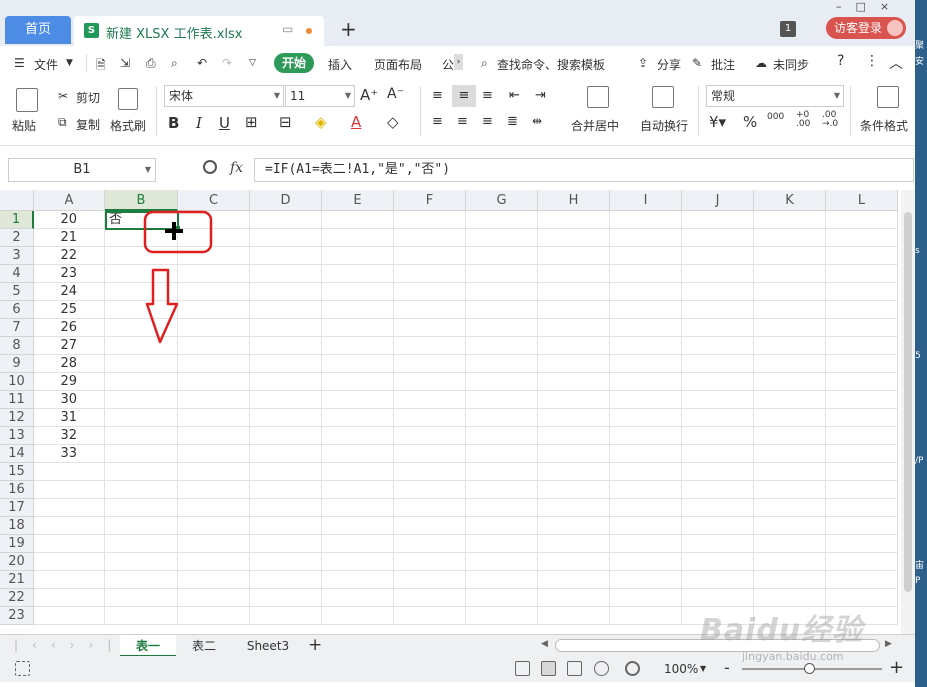  What do you see at coordinates (761, 63) in the screenshot?
I see `cloud-sync-icon: ☁` at bounding box center [761, 63].